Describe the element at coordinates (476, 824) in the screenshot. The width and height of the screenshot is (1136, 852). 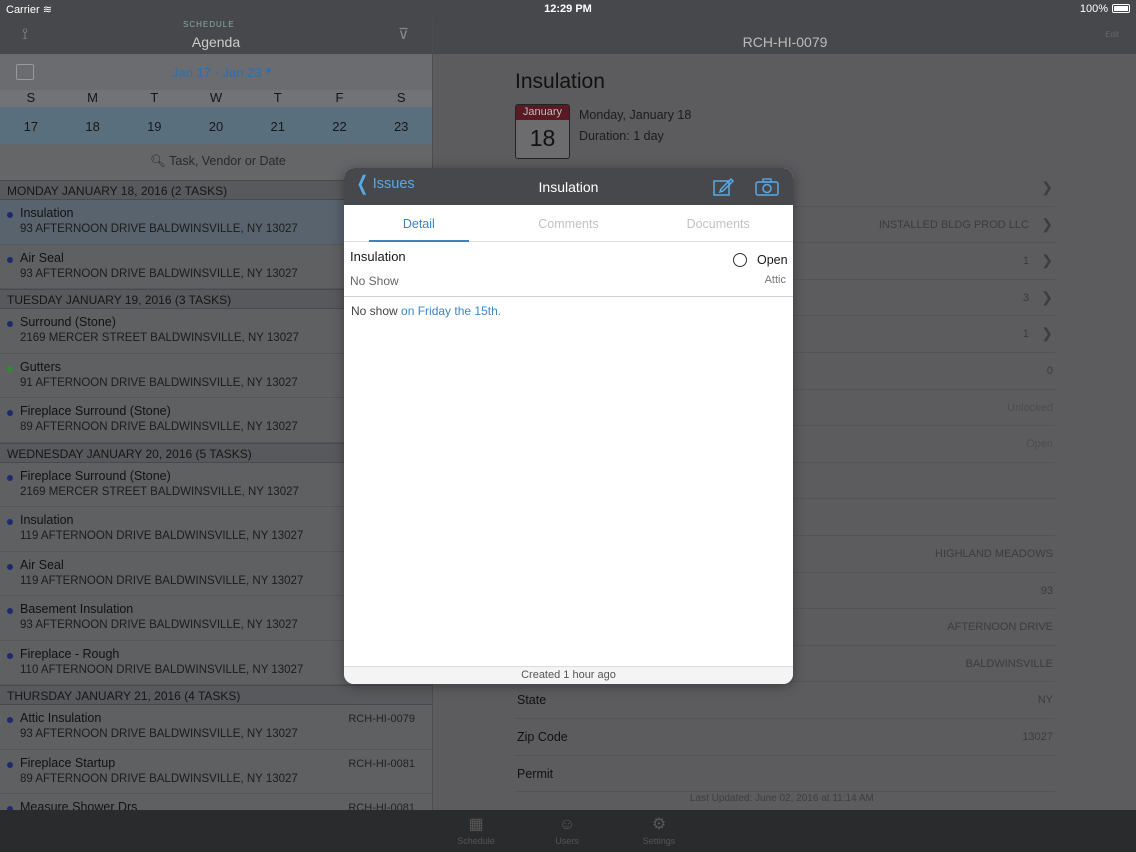
I see `calendar-grid-icon: ▦` at that location.